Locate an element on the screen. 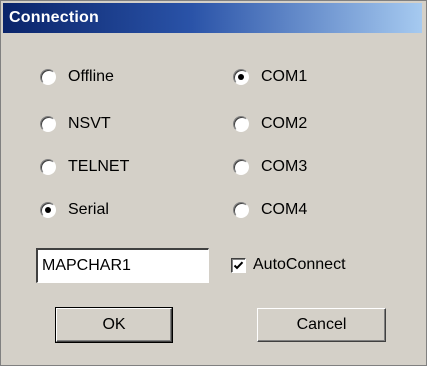 The width and height of the screenshot is (427, 366). autoconnect-box is located at coordinates (238, 265).